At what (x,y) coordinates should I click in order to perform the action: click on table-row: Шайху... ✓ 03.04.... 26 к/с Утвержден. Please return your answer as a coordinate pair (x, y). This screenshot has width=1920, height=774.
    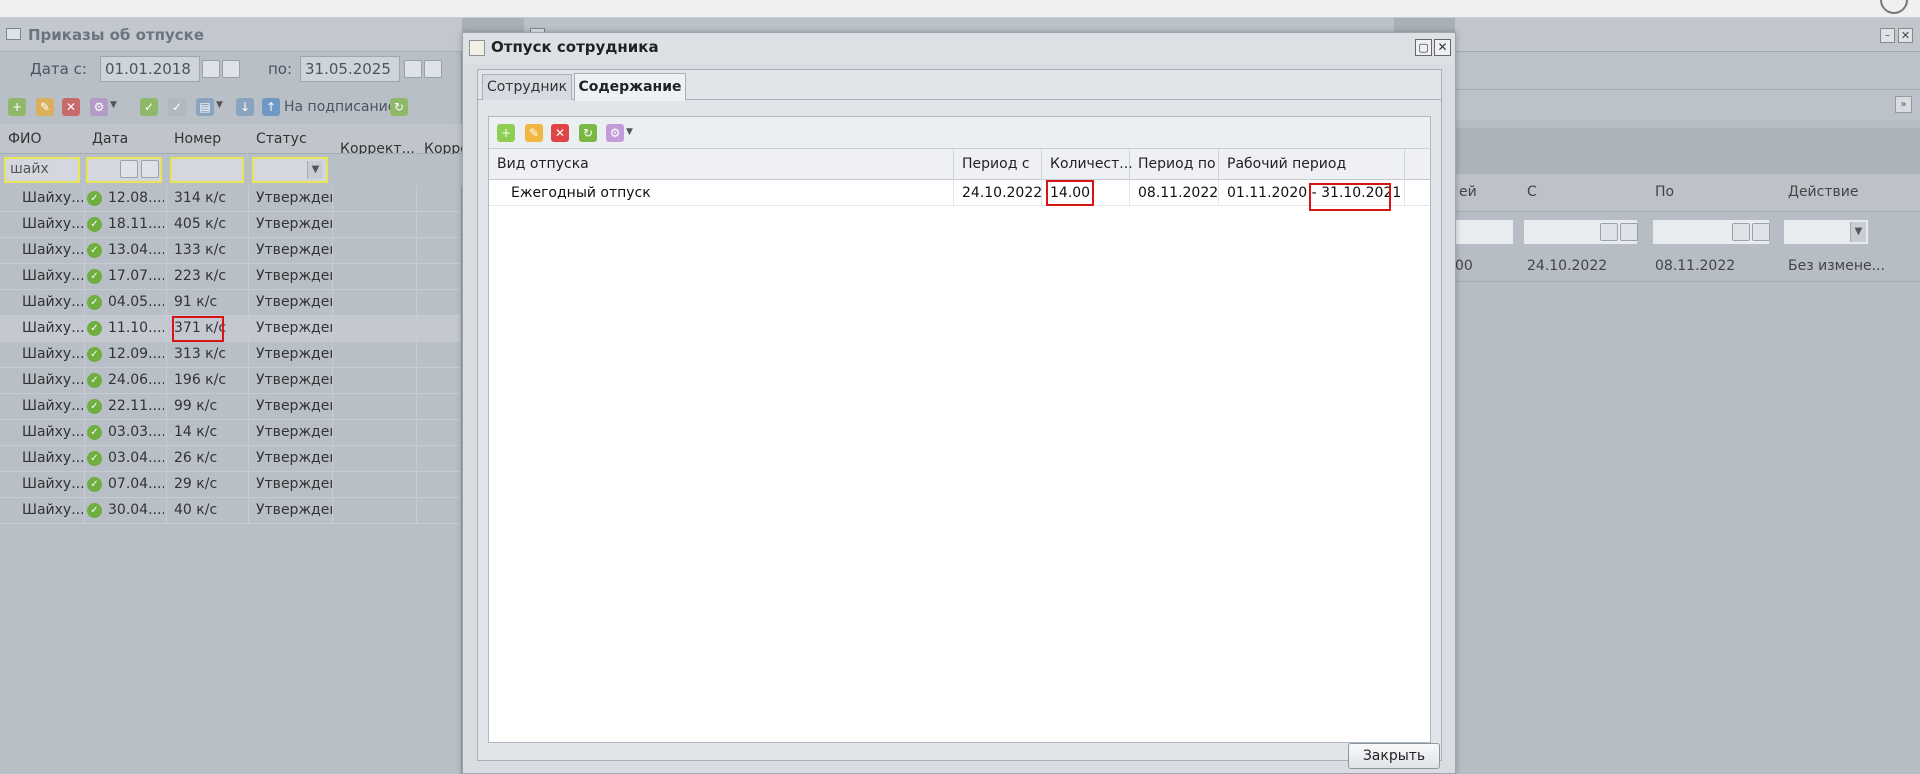
    Looking at the image, I should click on (230, 459).